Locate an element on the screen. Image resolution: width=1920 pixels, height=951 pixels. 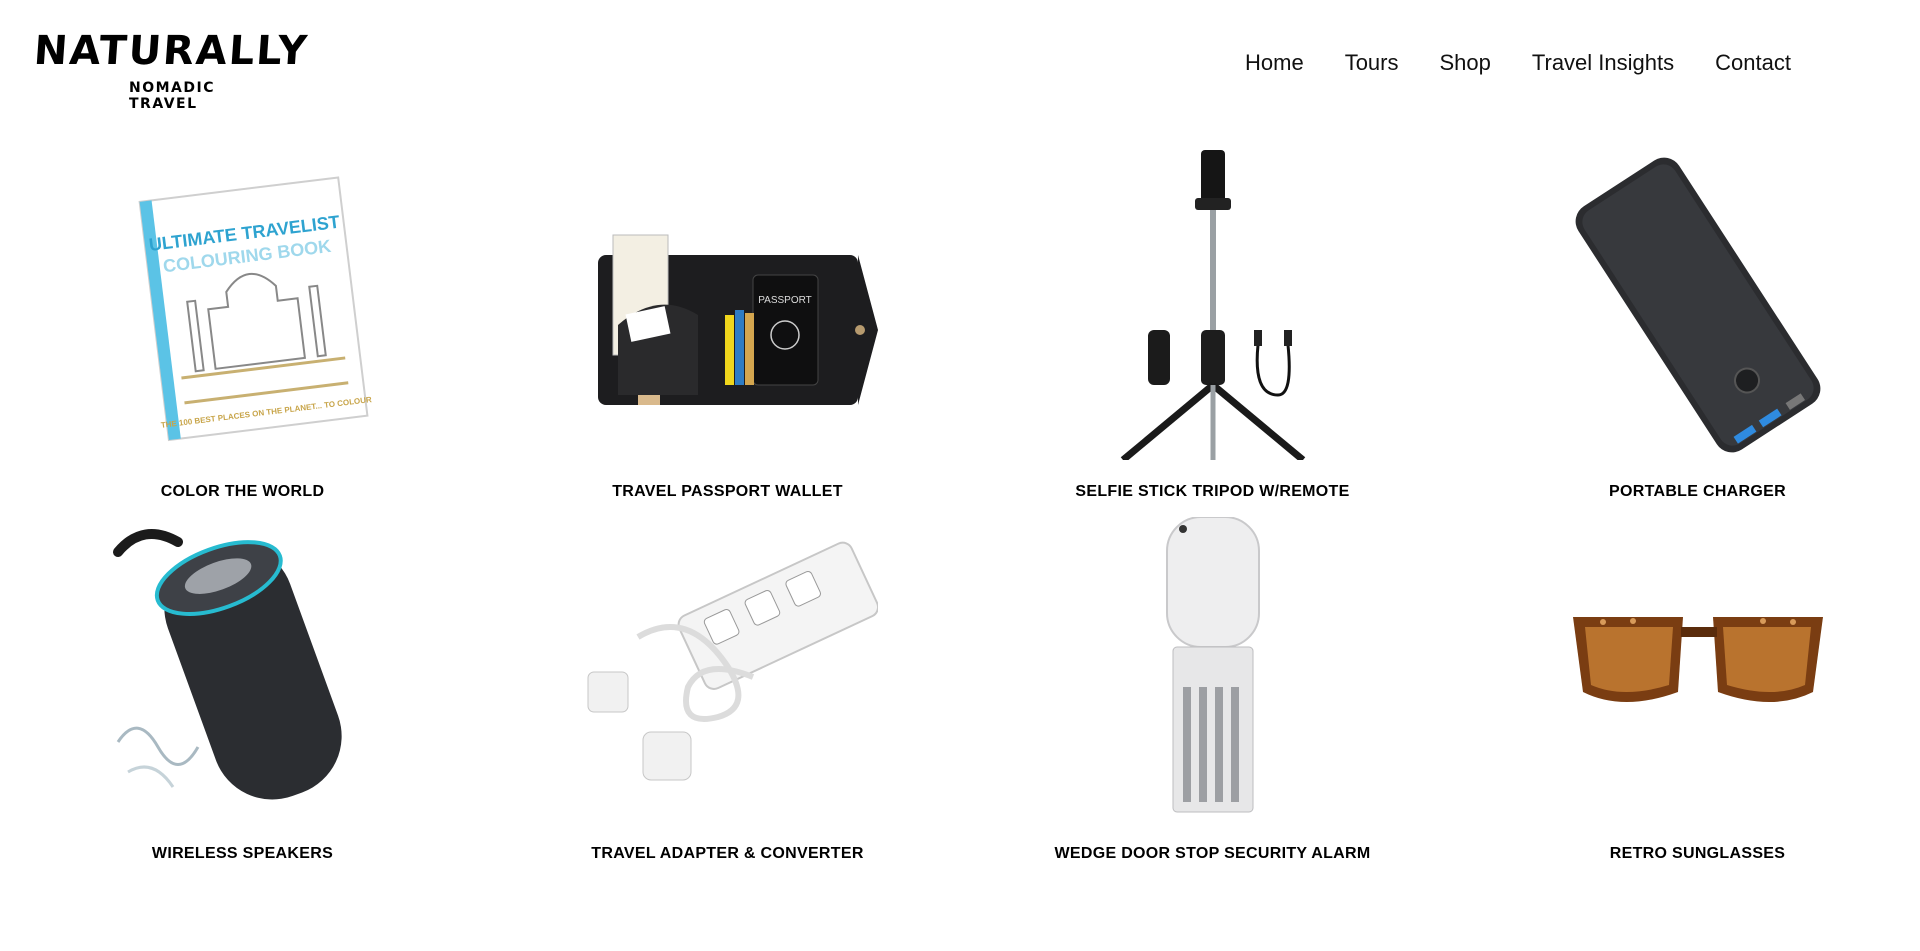
power-bank-icon is located at coordinates (1687, 305).